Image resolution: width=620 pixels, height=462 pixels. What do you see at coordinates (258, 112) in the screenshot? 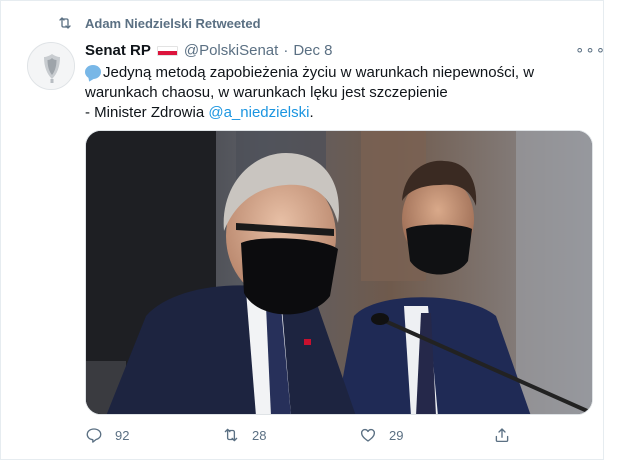
I see `mention-link: @a_niedzielski` at bounding box center [258, 112].